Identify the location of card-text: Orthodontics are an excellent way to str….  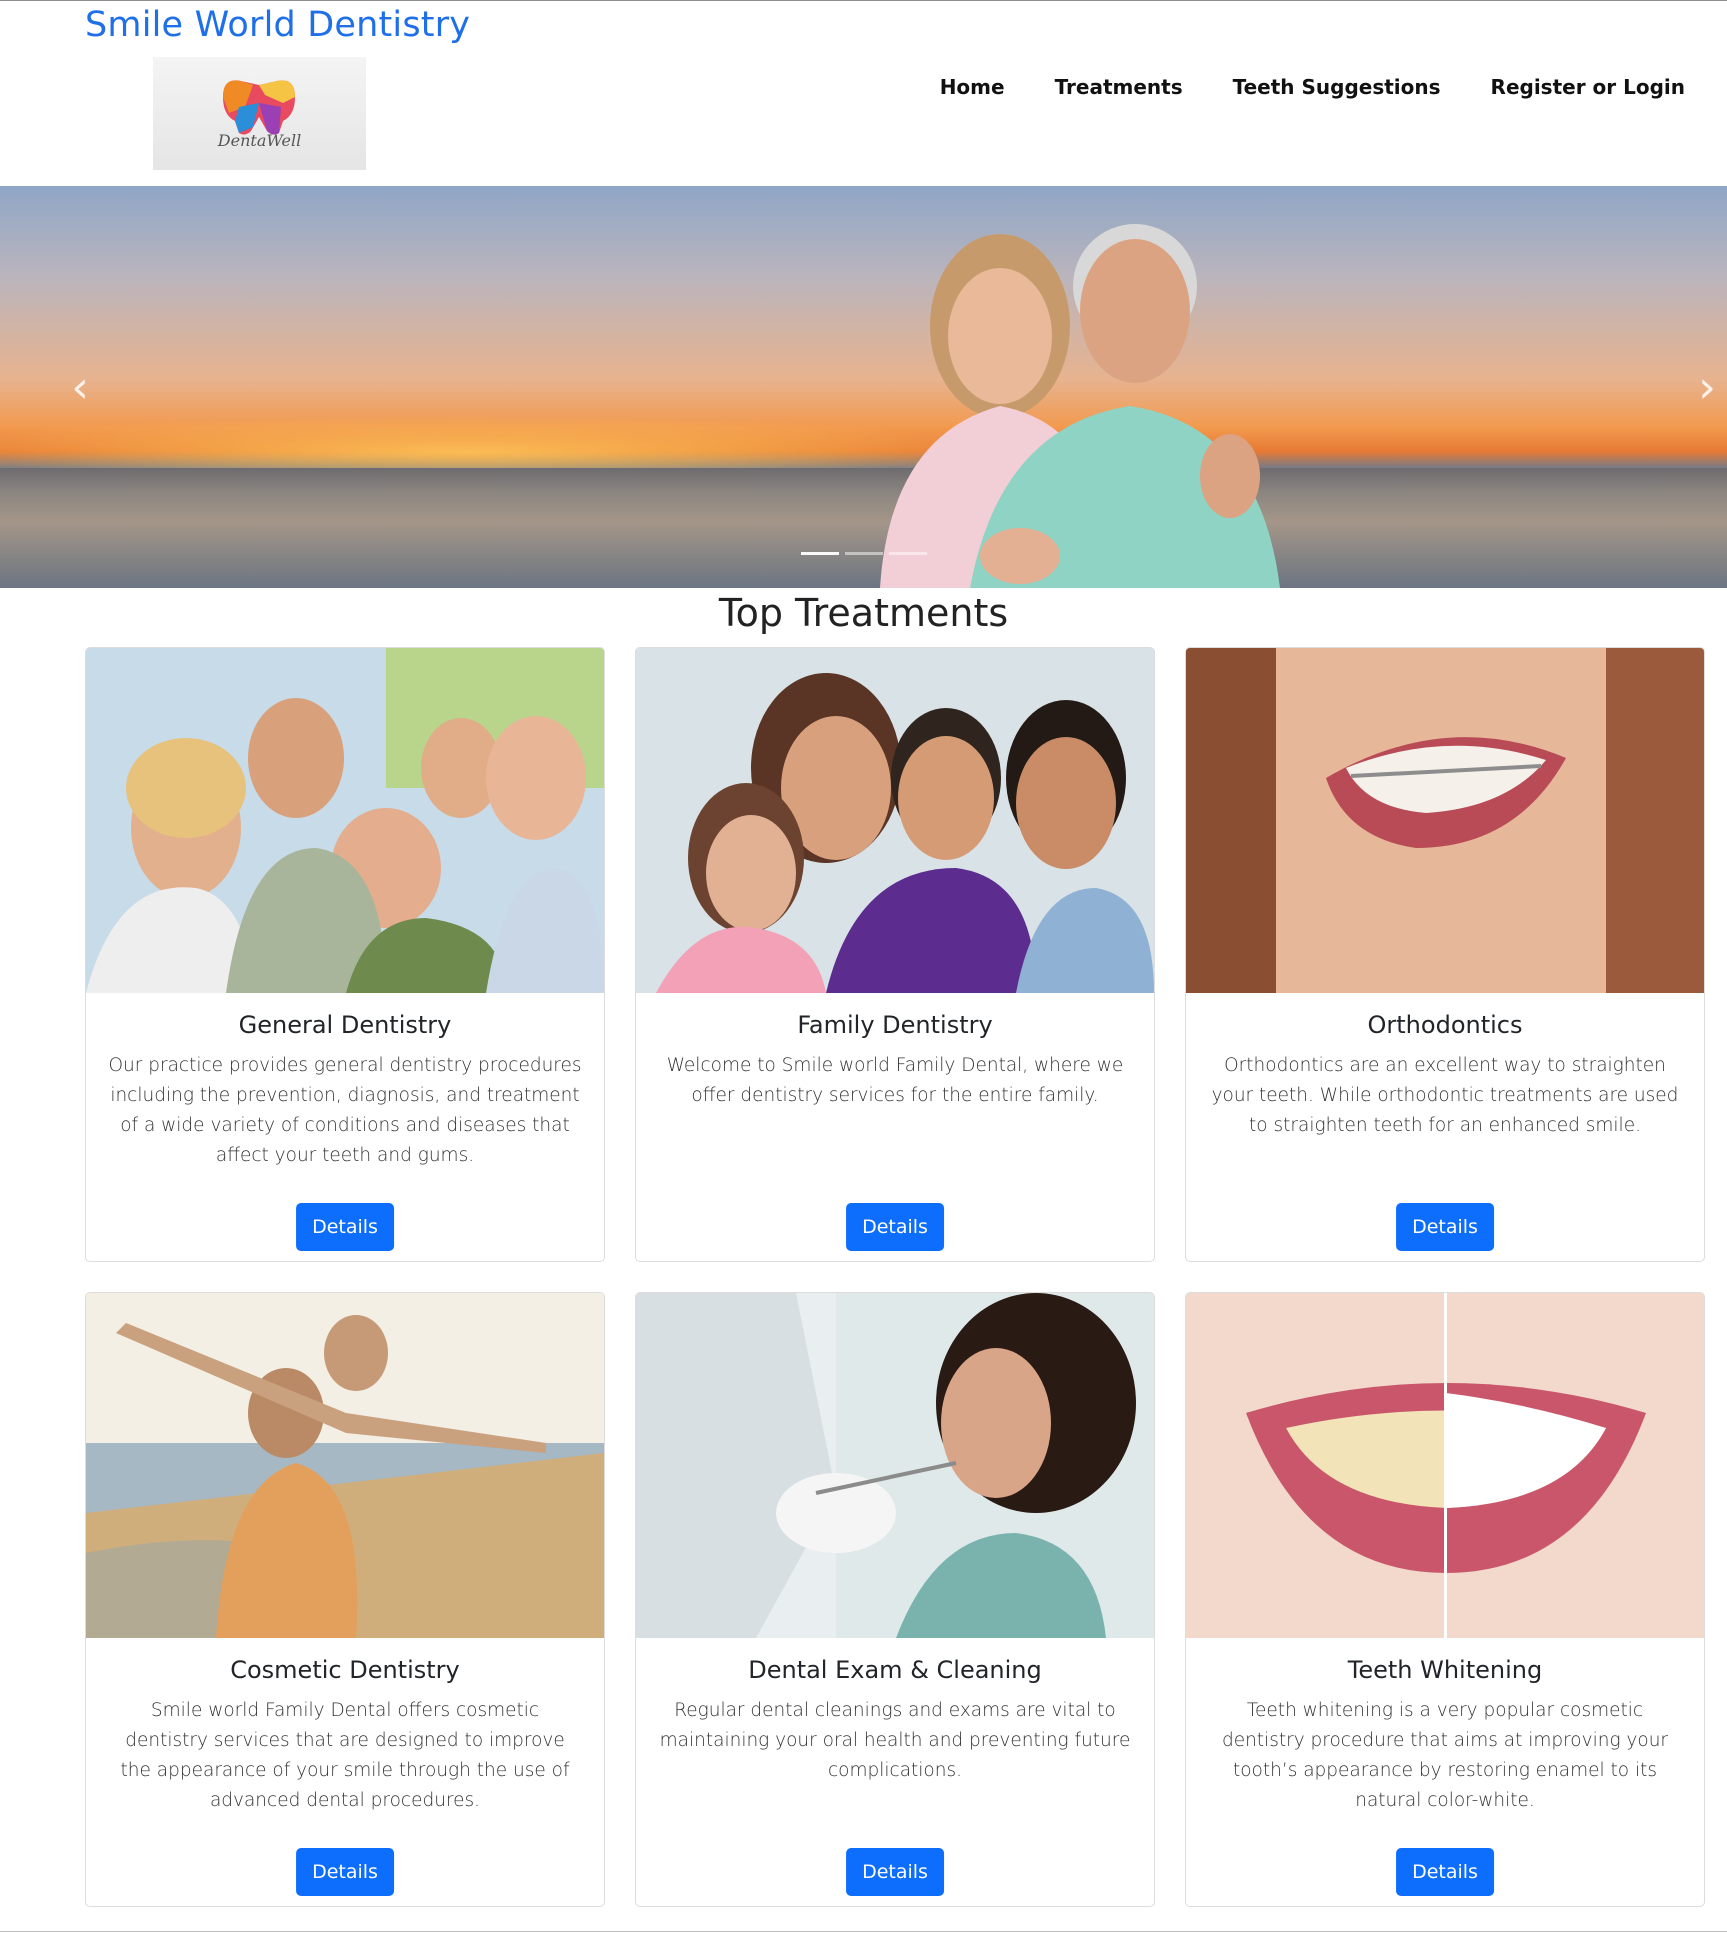
(1445, 1095).